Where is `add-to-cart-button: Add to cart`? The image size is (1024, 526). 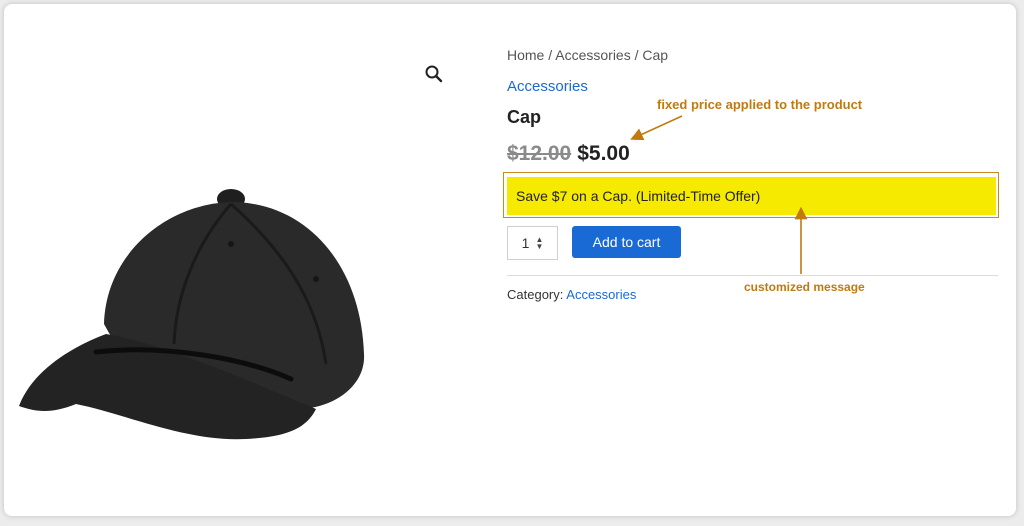
add-to-cart-button: Add to cart is located at coordinates (626, 242).